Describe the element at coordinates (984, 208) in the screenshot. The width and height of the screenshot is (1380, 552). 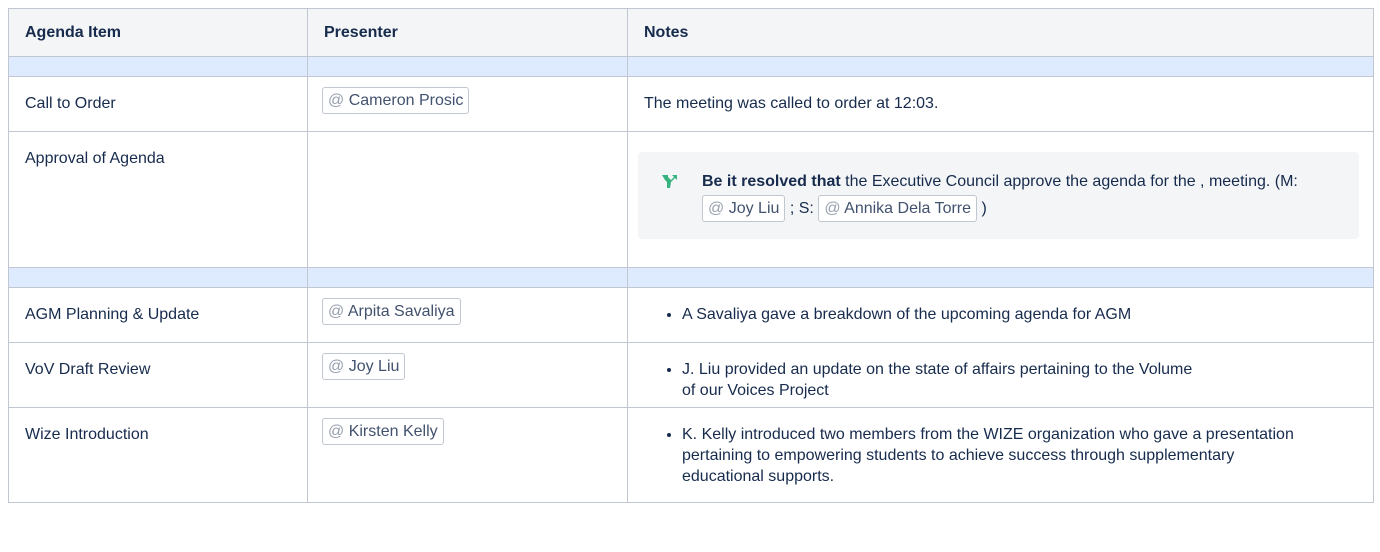
I see `decision-text: )` at that location.